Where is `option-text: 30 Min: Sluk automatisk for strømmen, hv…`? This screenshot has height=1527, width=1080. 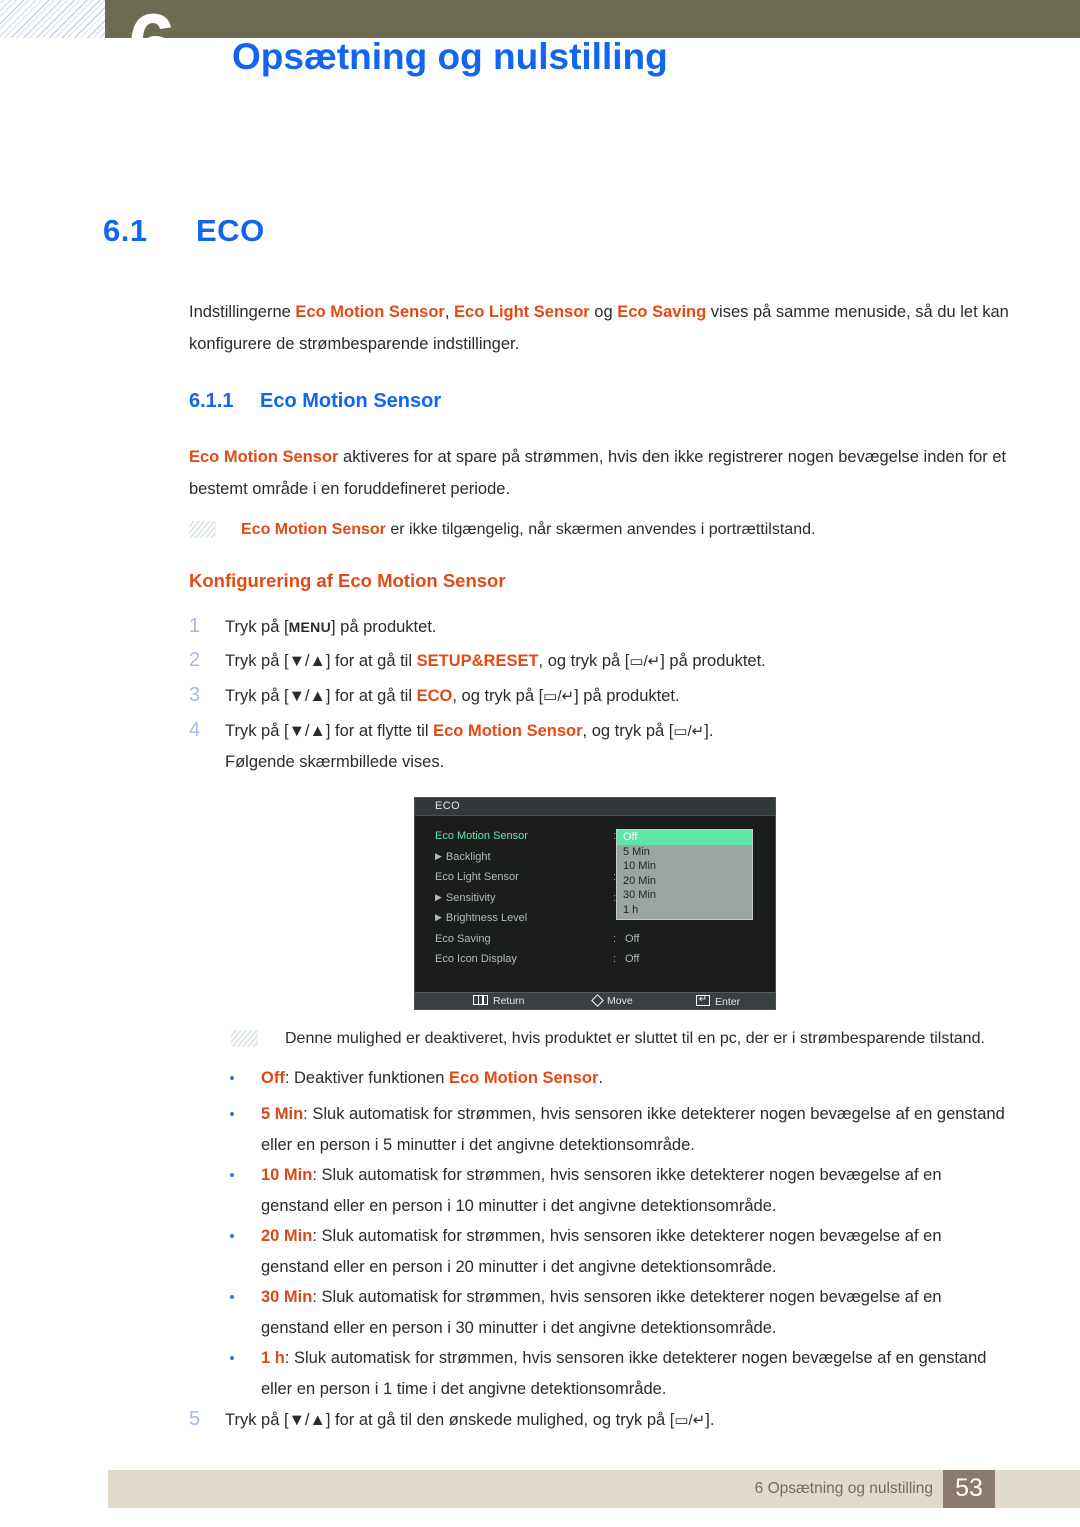 option-text: 30 Min: Sluk automatisk for strømmen, hv… is located at coordinates (636, 1313).